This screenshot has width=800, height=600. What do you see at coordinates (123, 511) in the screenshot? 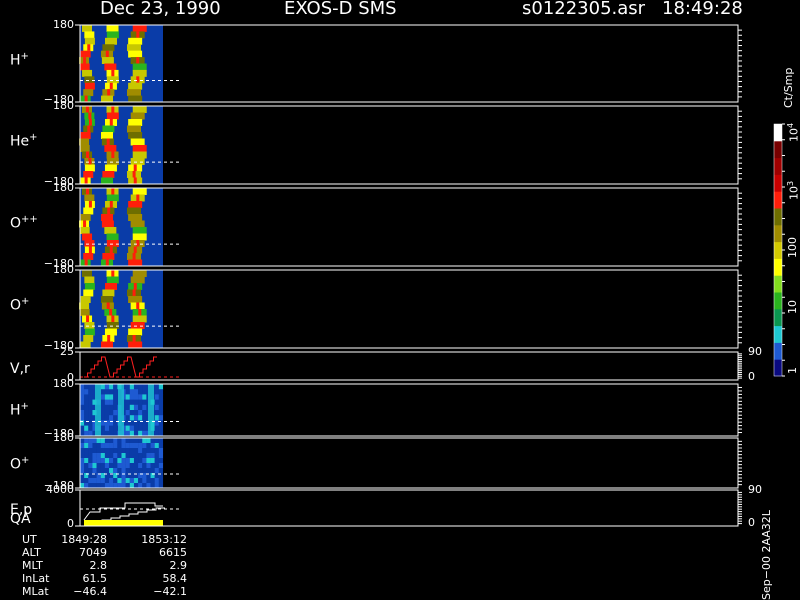
I see `panel-7-energy-line` at bounding box center [123, 511].